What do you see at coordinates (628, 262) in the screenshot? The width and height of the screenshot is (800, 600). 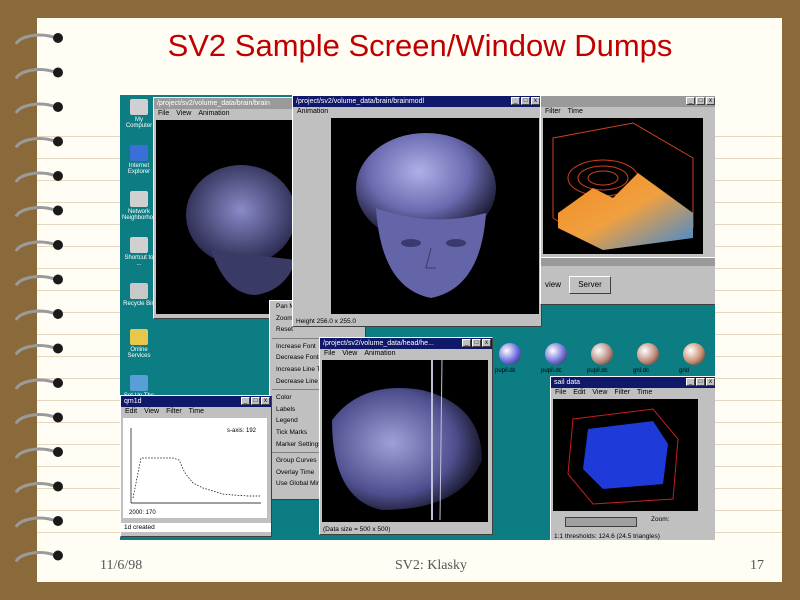 I see `title-bar` at bounding box center [628, 262].